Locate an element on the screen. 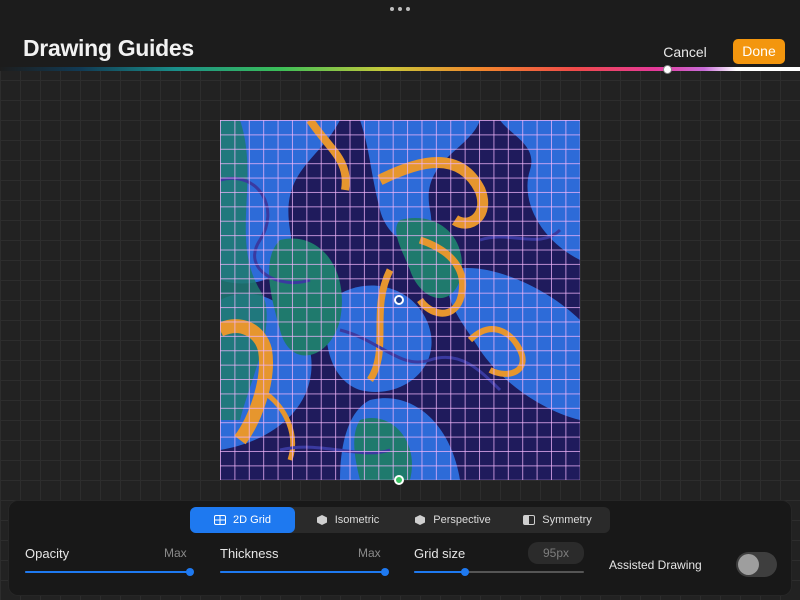 The height and width of the screenshot is (600, 800). tab-symmetry: Symmetry is located at coordinates (557, 520).